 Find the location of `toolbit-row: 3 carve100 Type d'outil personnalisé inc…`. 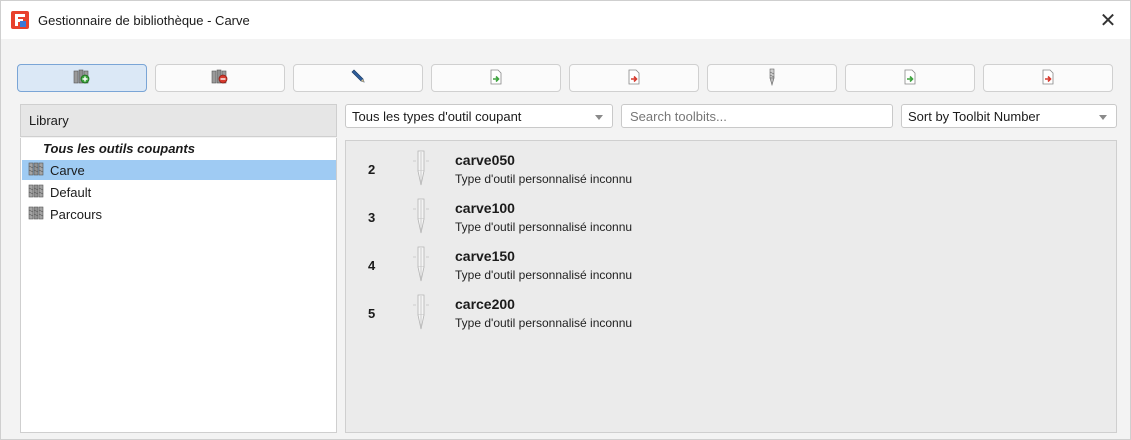

toolbit-row: 3 carve100 Type d'outil personnalisé inc… is located at coordinates (726, 214).